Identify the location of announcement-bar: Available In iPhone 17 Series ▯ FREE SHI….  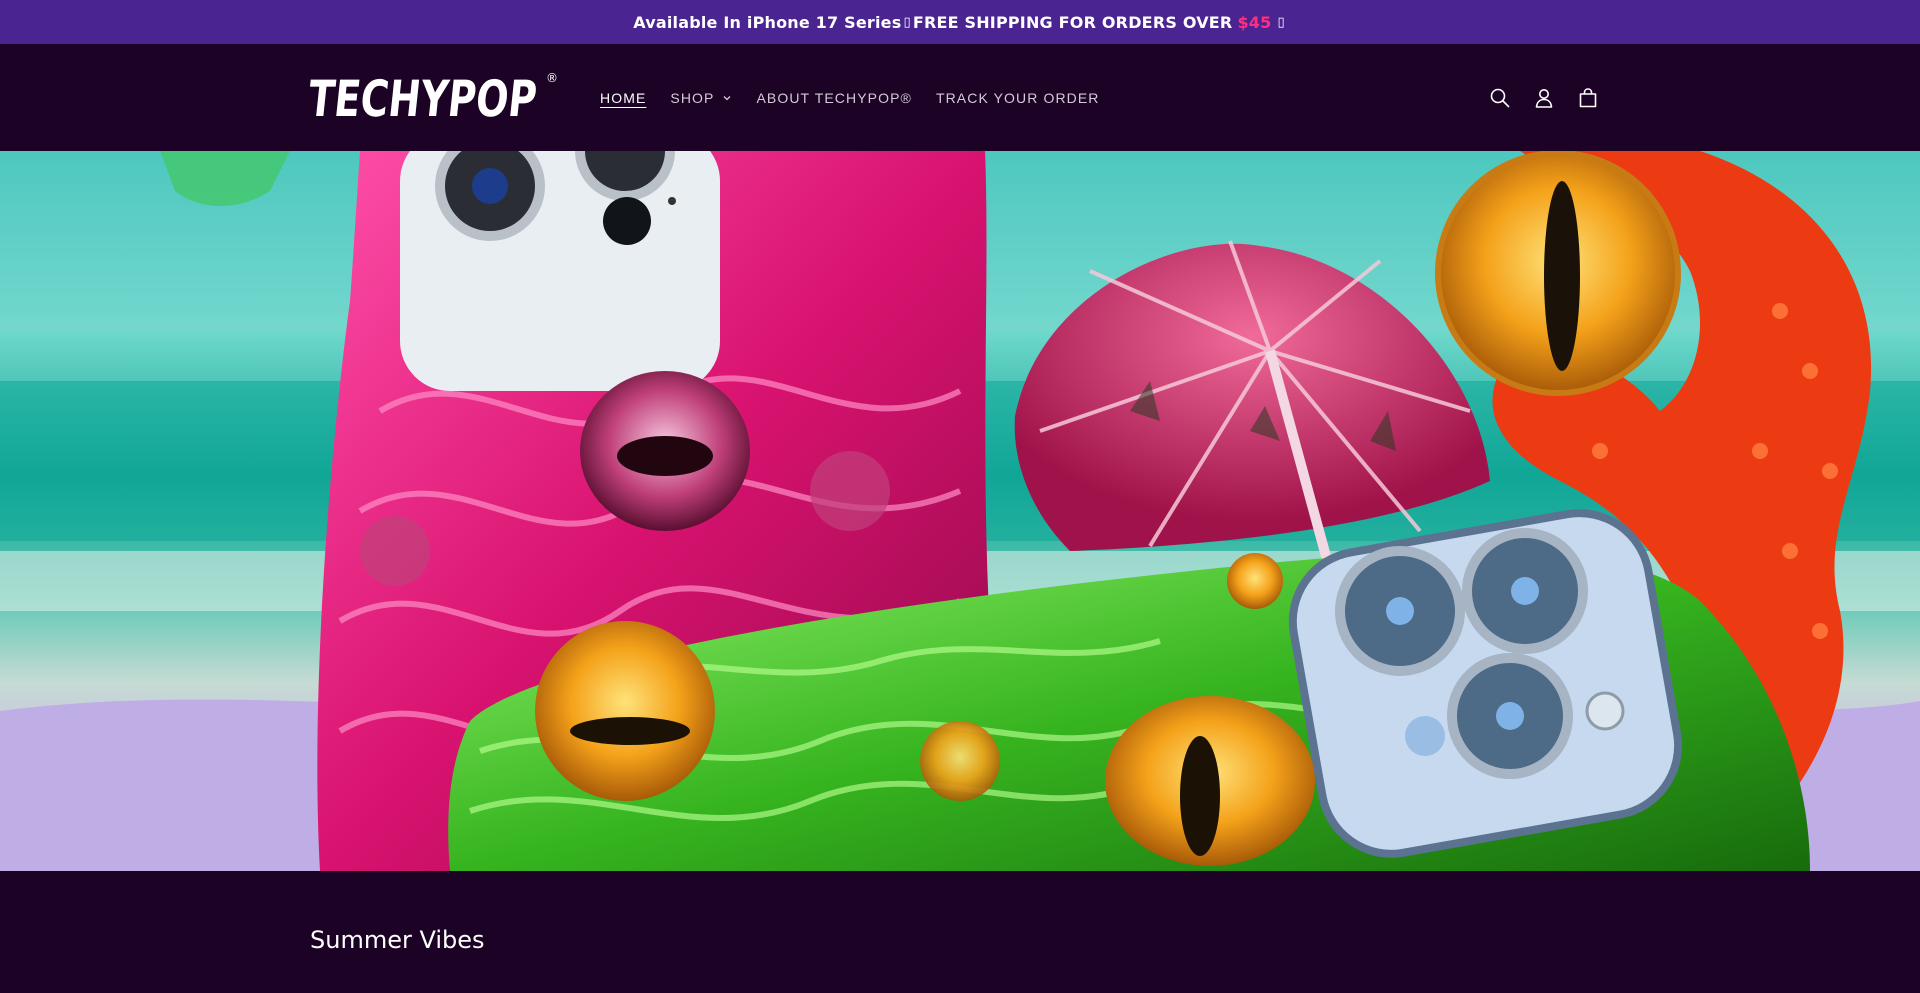
(960, 22).